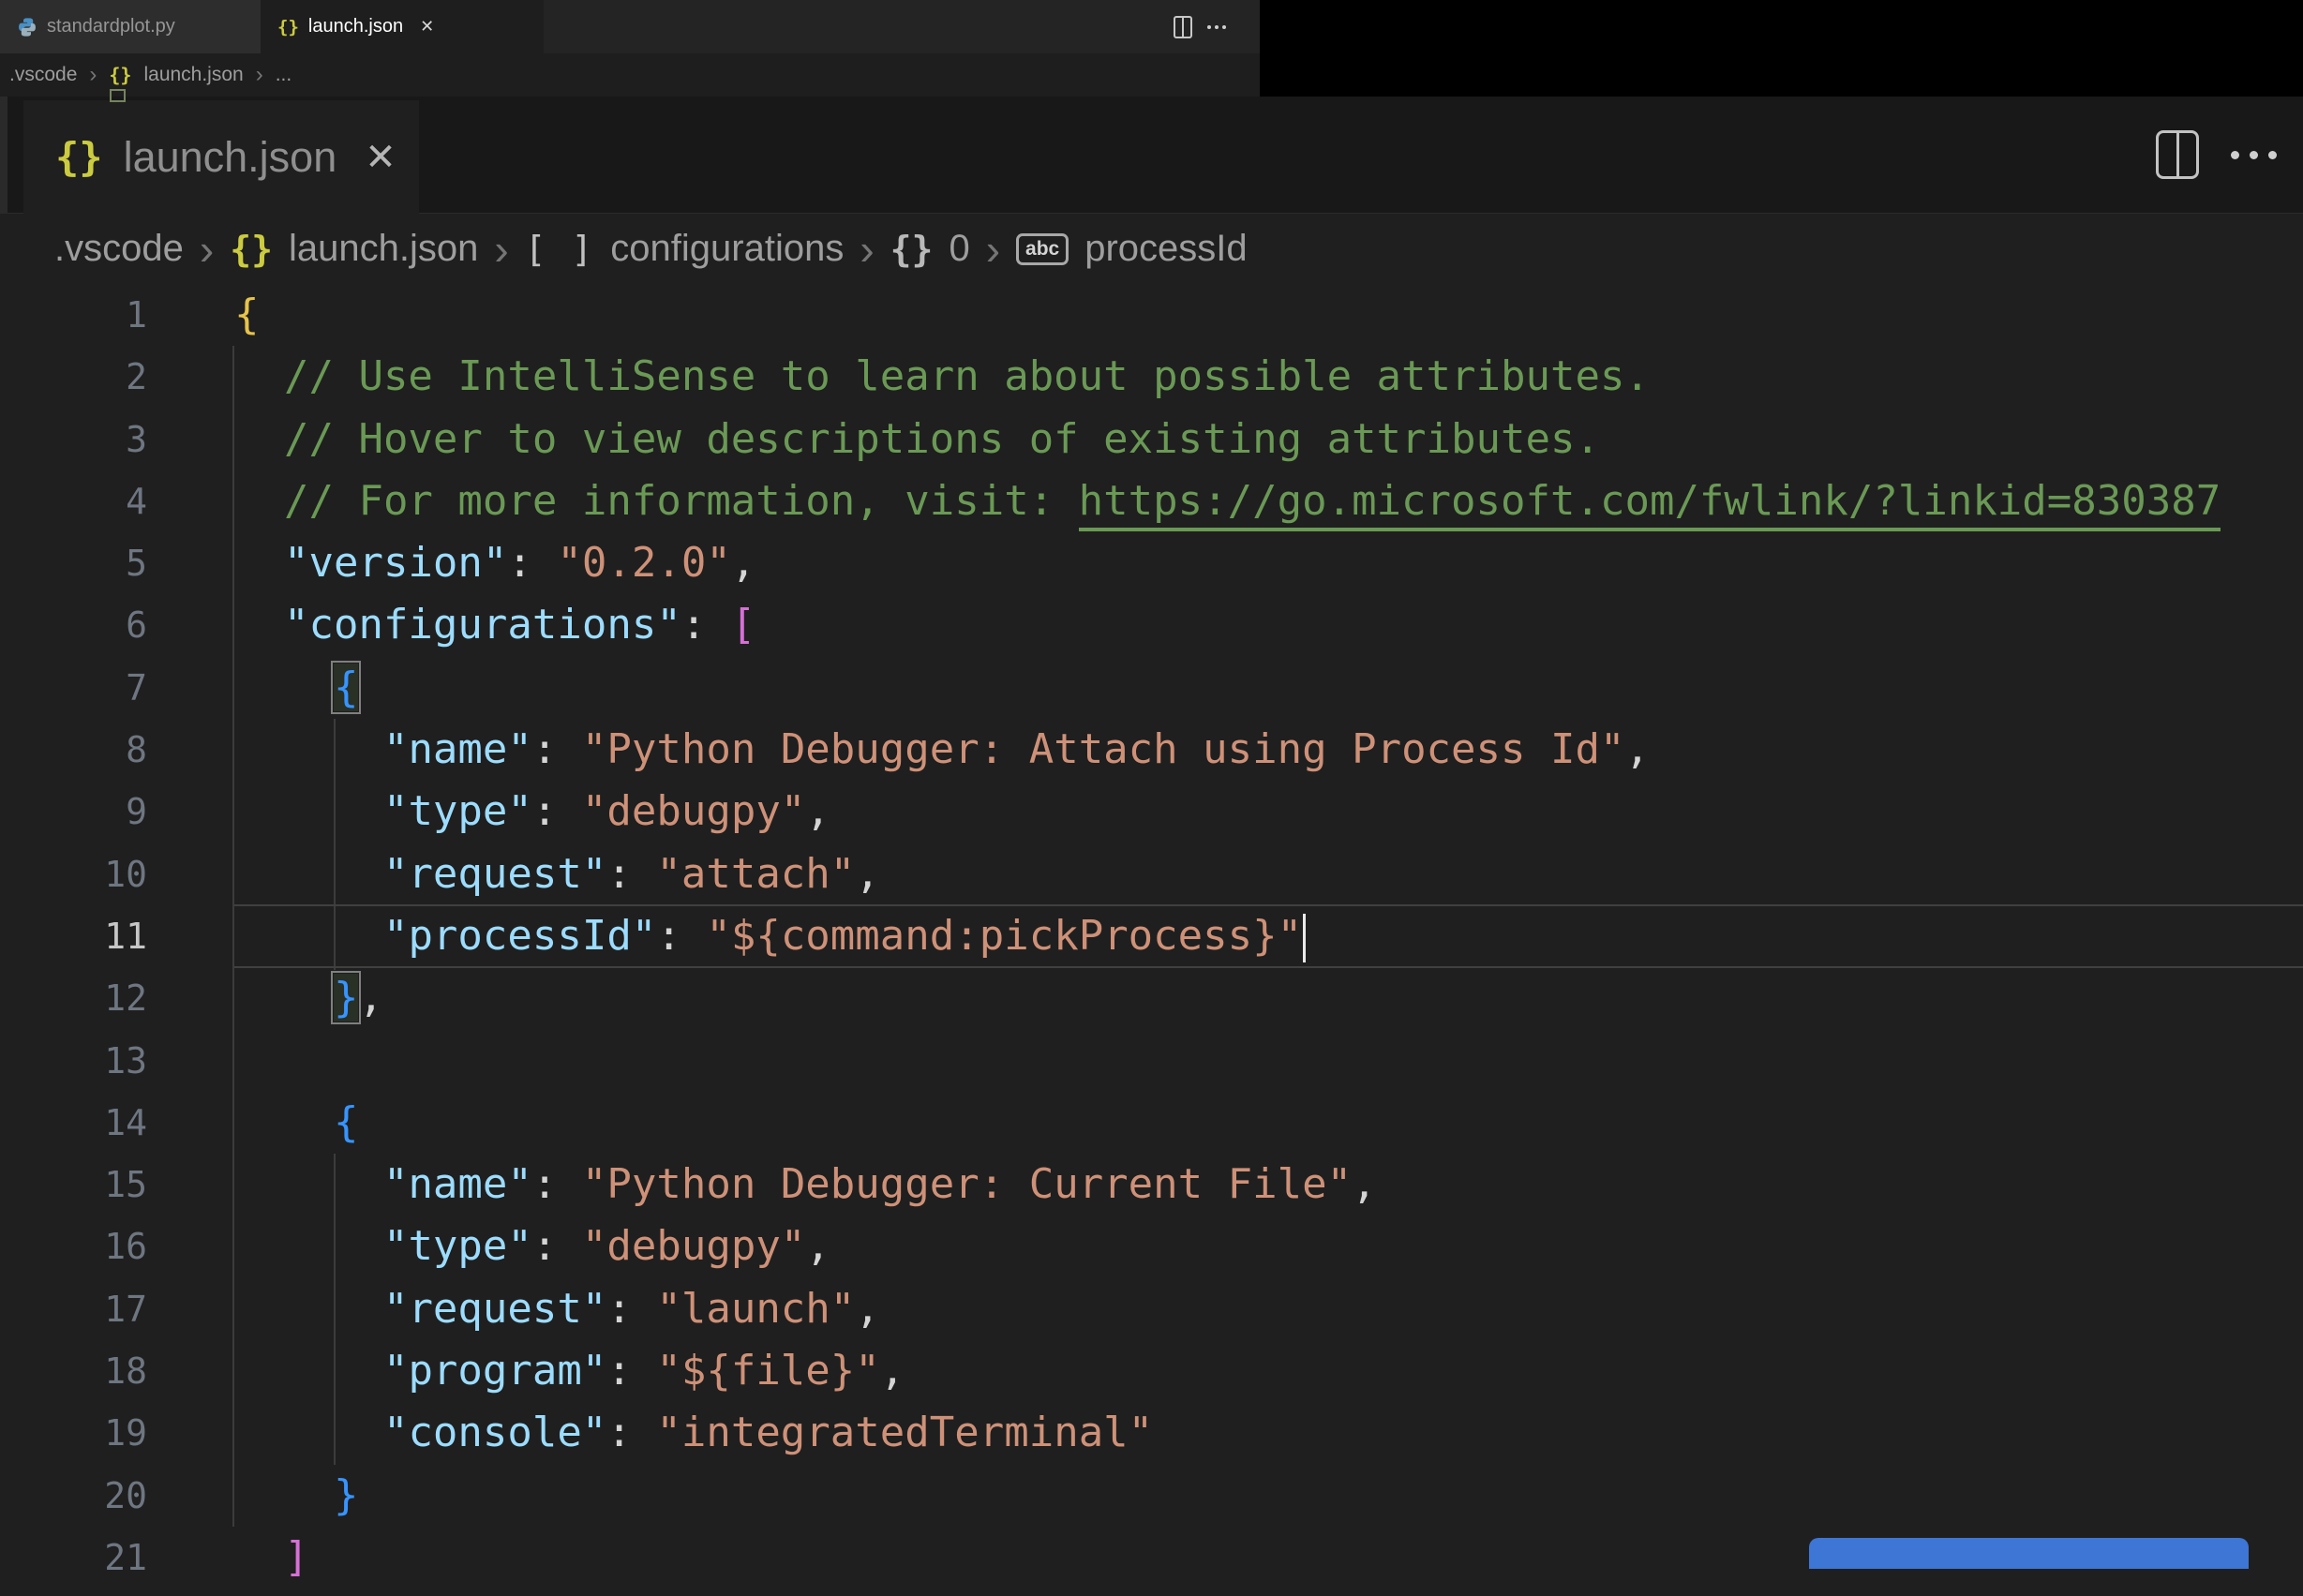  What do you see at coordinates (73, 1371) in the screenshot?
I see `line-number: 18` at bounding box center [73, 1371].